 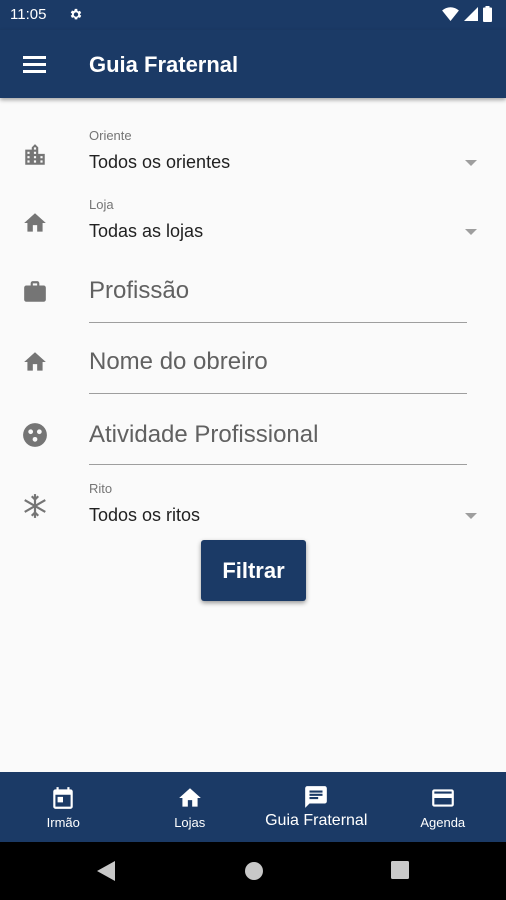 I want to click on nav-item-irmao: Irmão, so click(x=63, y=807).